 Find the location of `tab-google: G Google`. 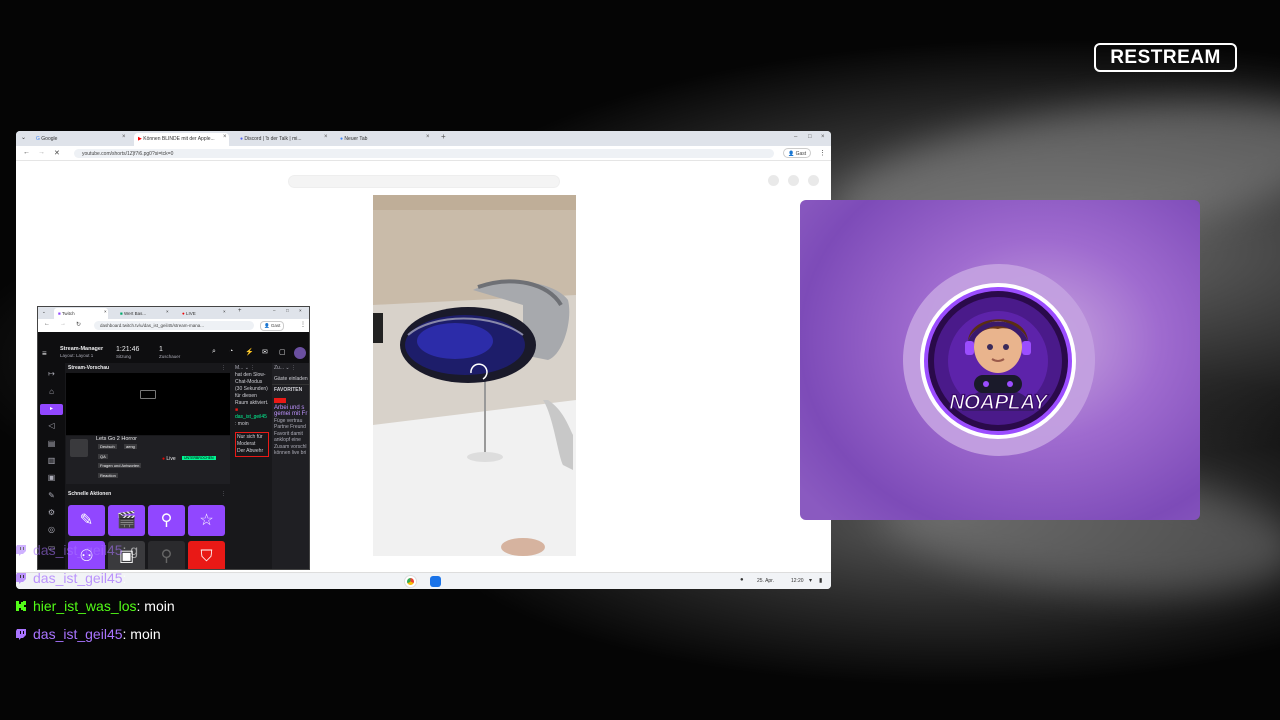

tab-google: G Google is located at coordinates (81, 139).